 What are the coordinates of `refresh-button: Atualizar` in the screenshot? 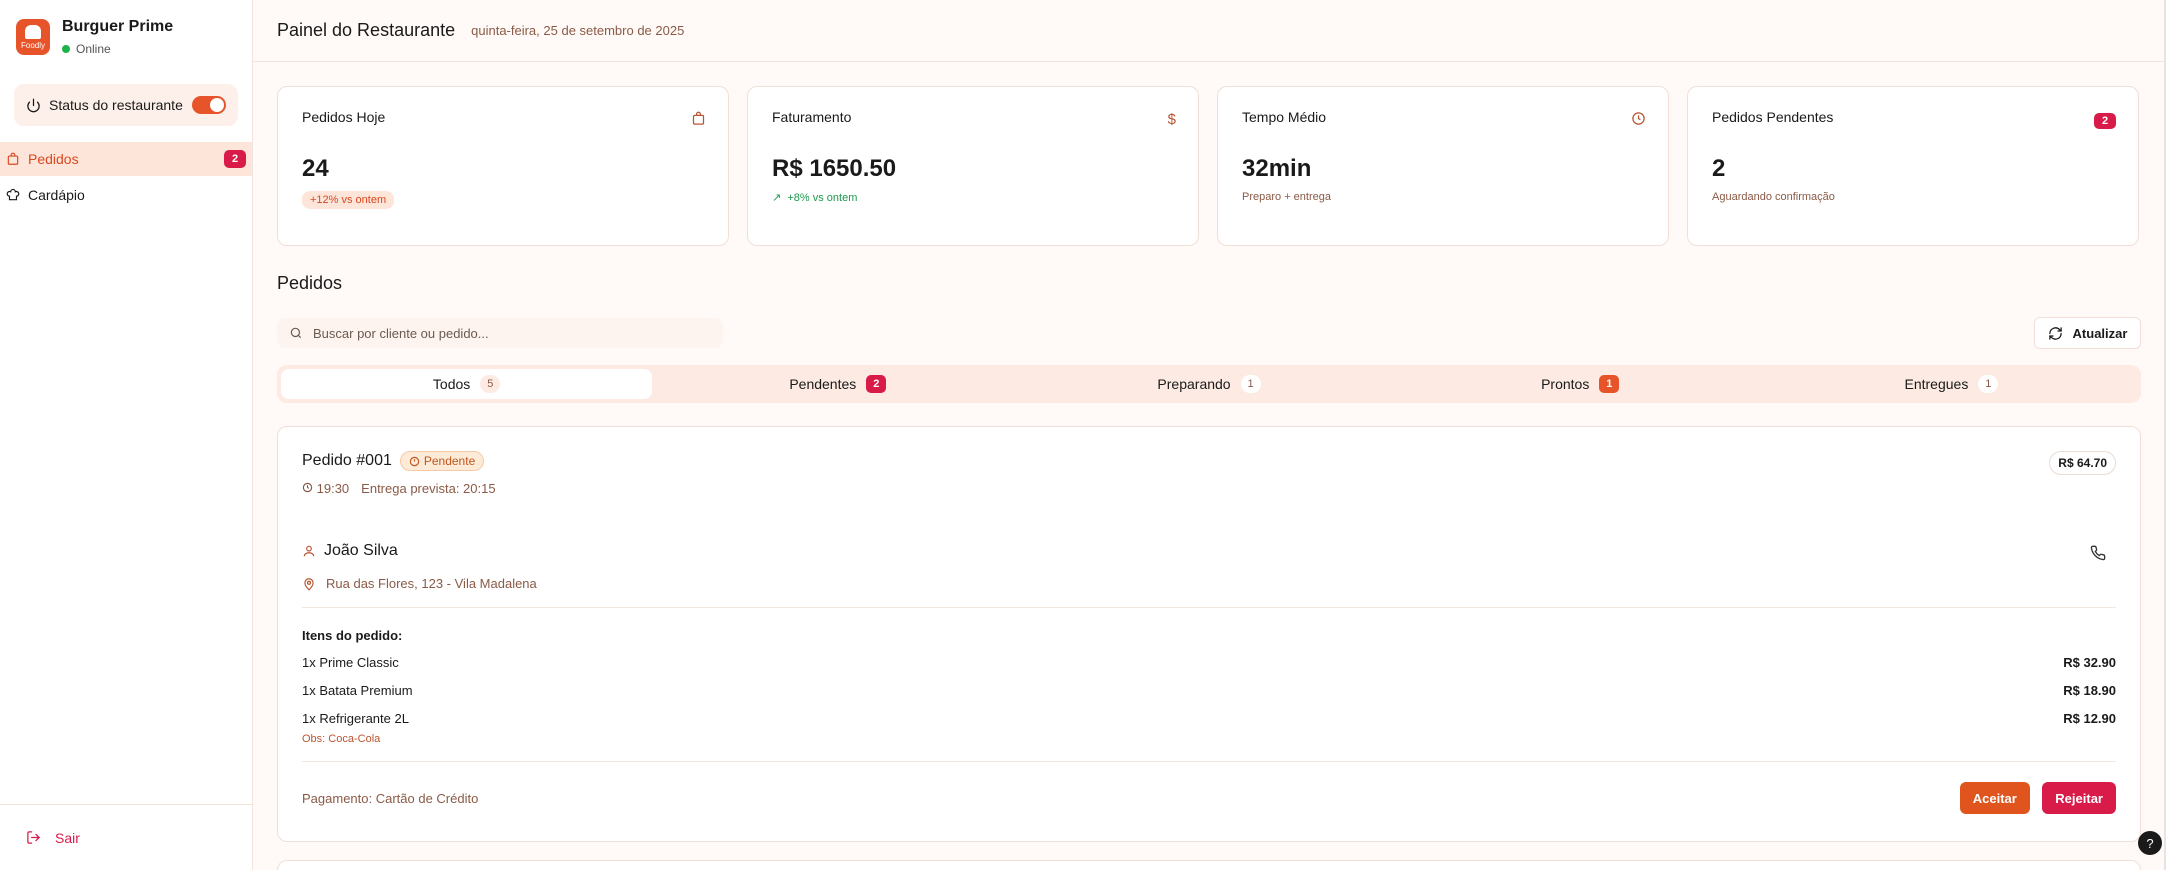 It's located at (2087, 333).